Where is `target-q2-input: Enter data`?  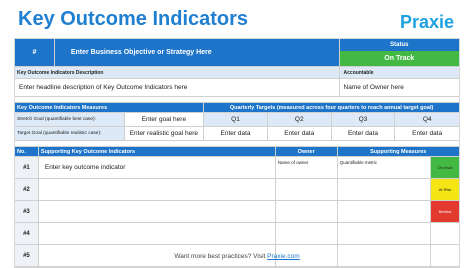 target-q2-input: Enter data is located at coordinates (299, 134).